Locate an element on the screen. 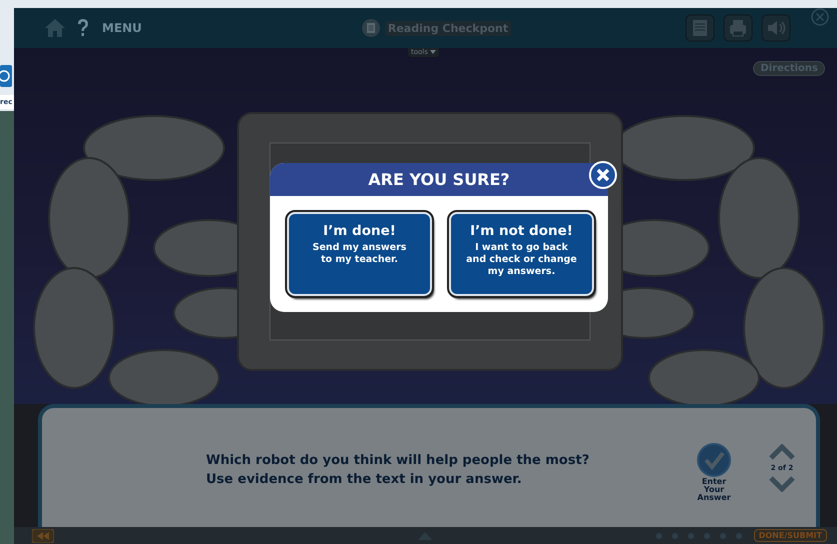 This screenshot has width=837, height=544. rewind-icon is located at coordinates (43, 535).